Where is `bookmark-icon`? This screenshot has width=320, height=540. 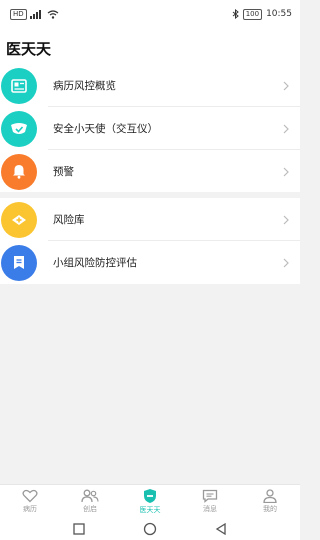 bookmark-icon is located at coordinates (19, 262).